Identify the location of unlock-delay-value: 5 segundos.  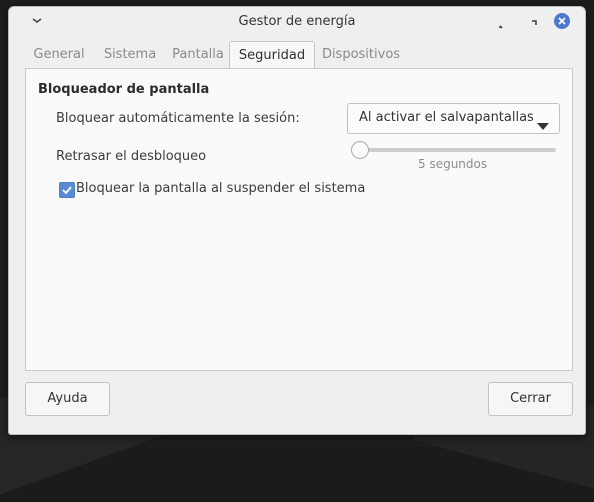
(453, 164).